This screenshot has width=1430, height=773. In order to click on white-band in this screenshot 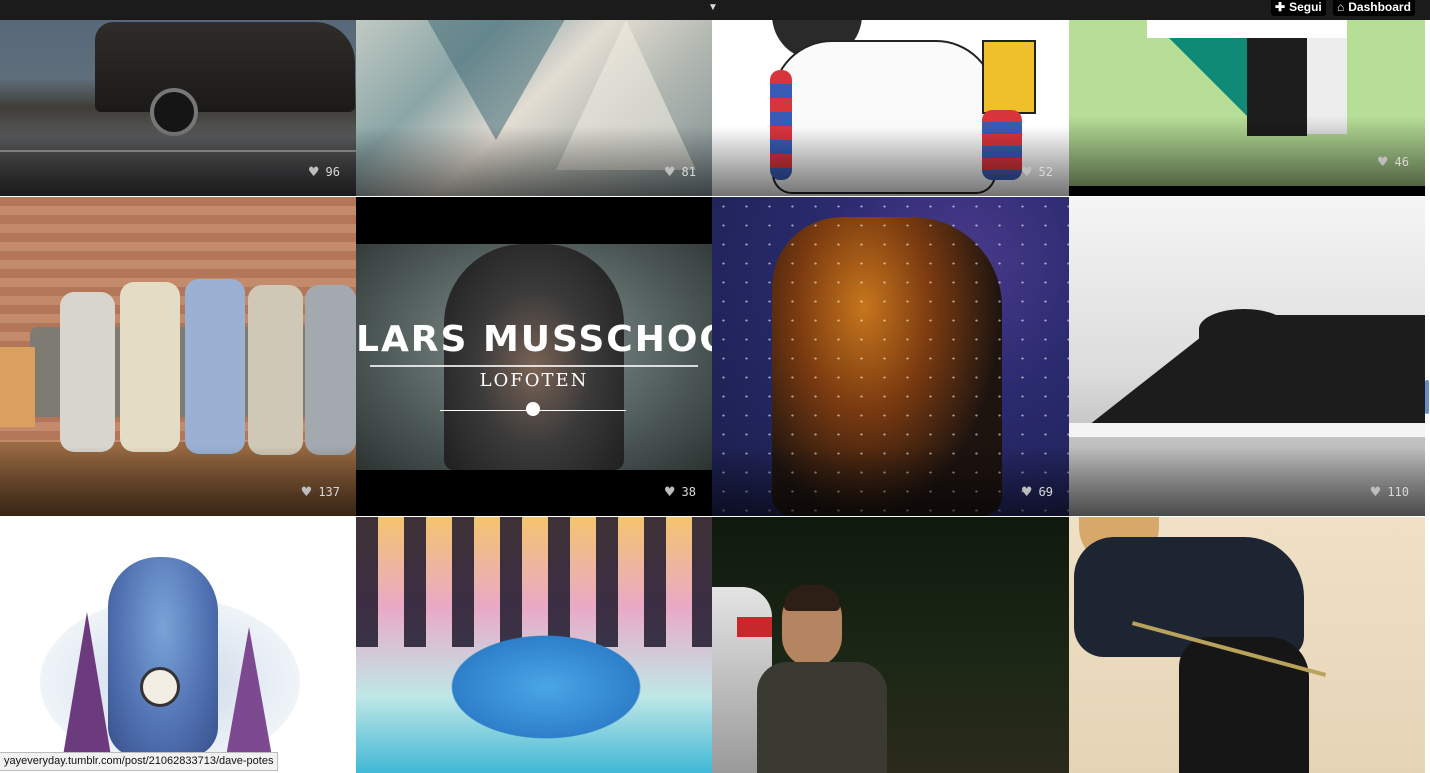, I will do `click(1247, 29)`.